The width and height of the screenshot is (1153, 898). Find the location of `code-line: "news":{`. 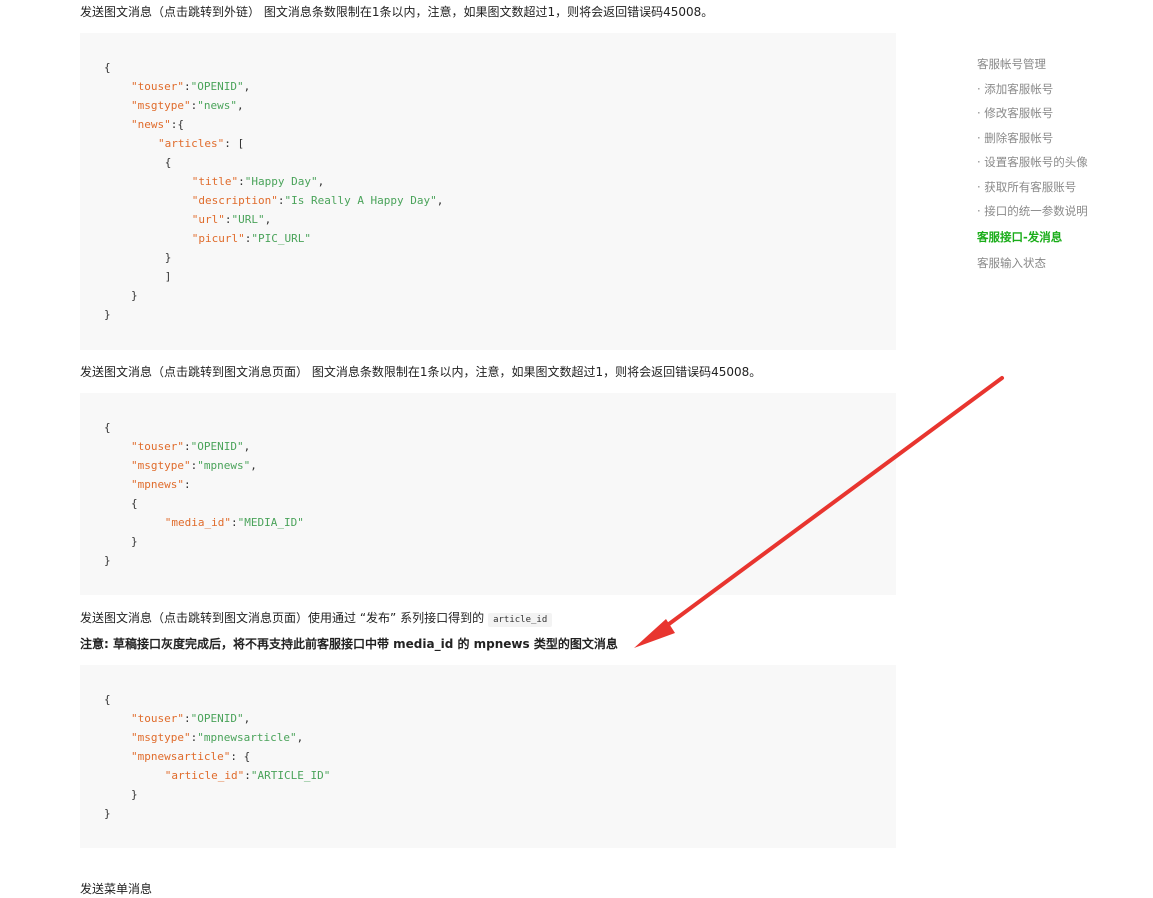

code-line: "news":{ is located at coordinates (157, 124).